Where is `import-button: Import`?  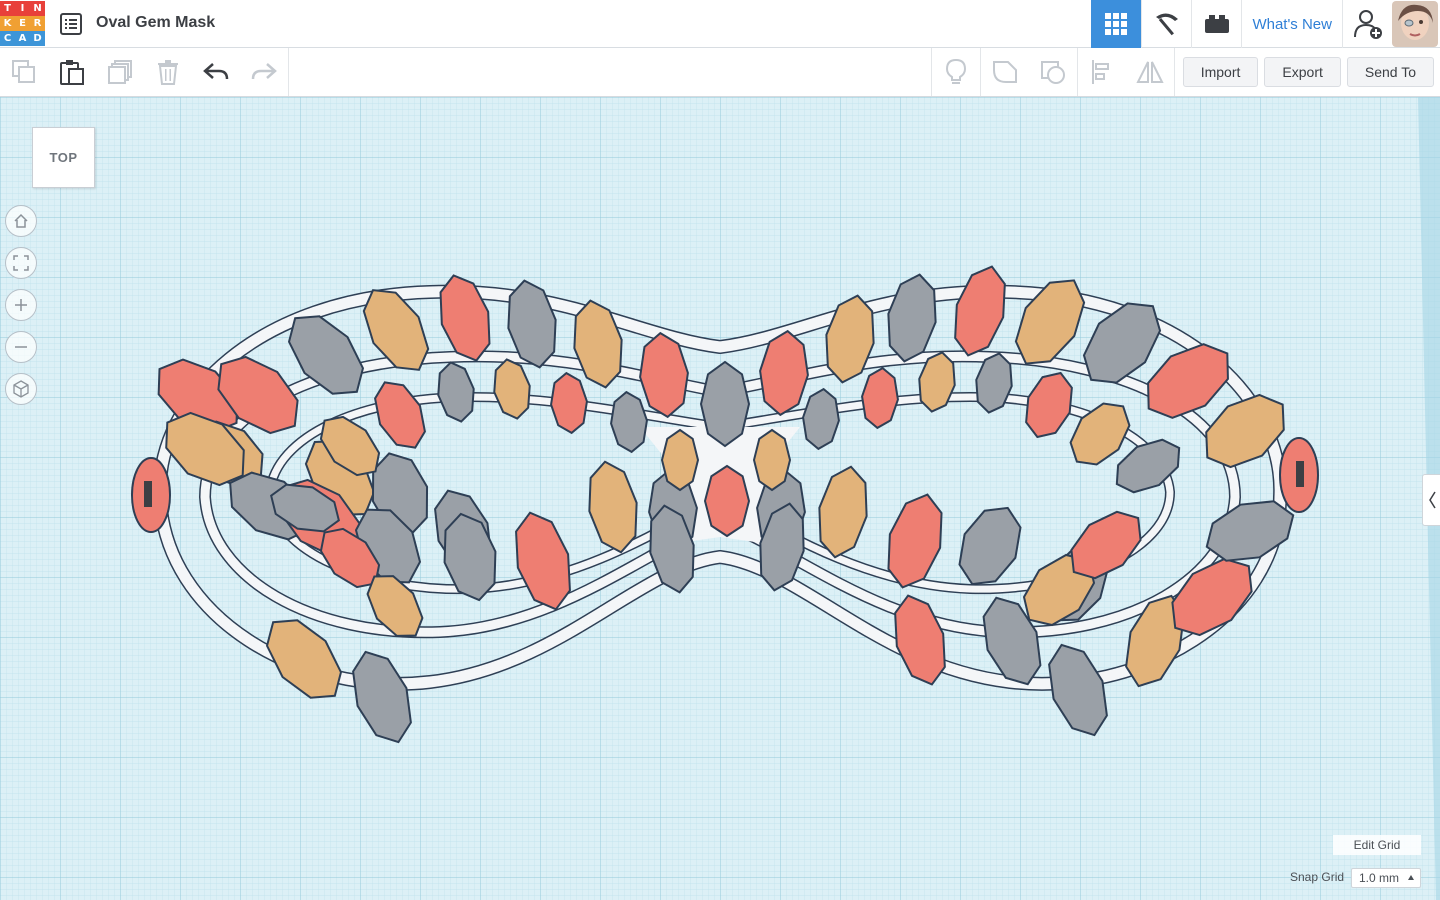 import-button: Import is located at coordinates (1220, 72).